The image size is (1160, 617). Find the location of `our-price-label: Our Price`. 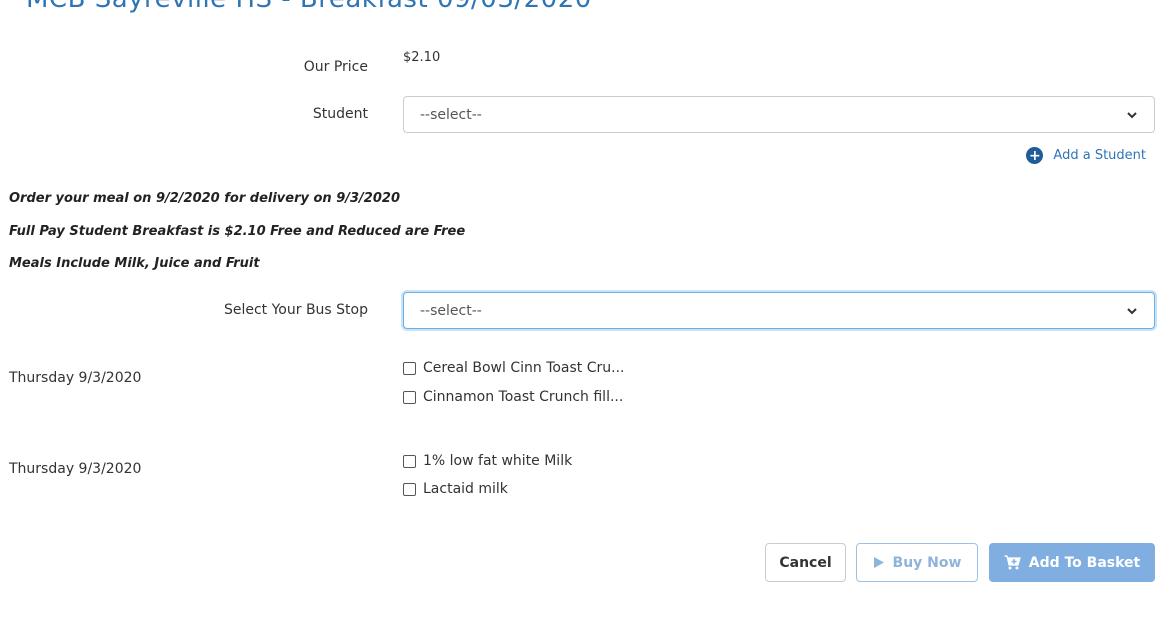

our-price-label: Our Price is located at coordinates (335, 67).